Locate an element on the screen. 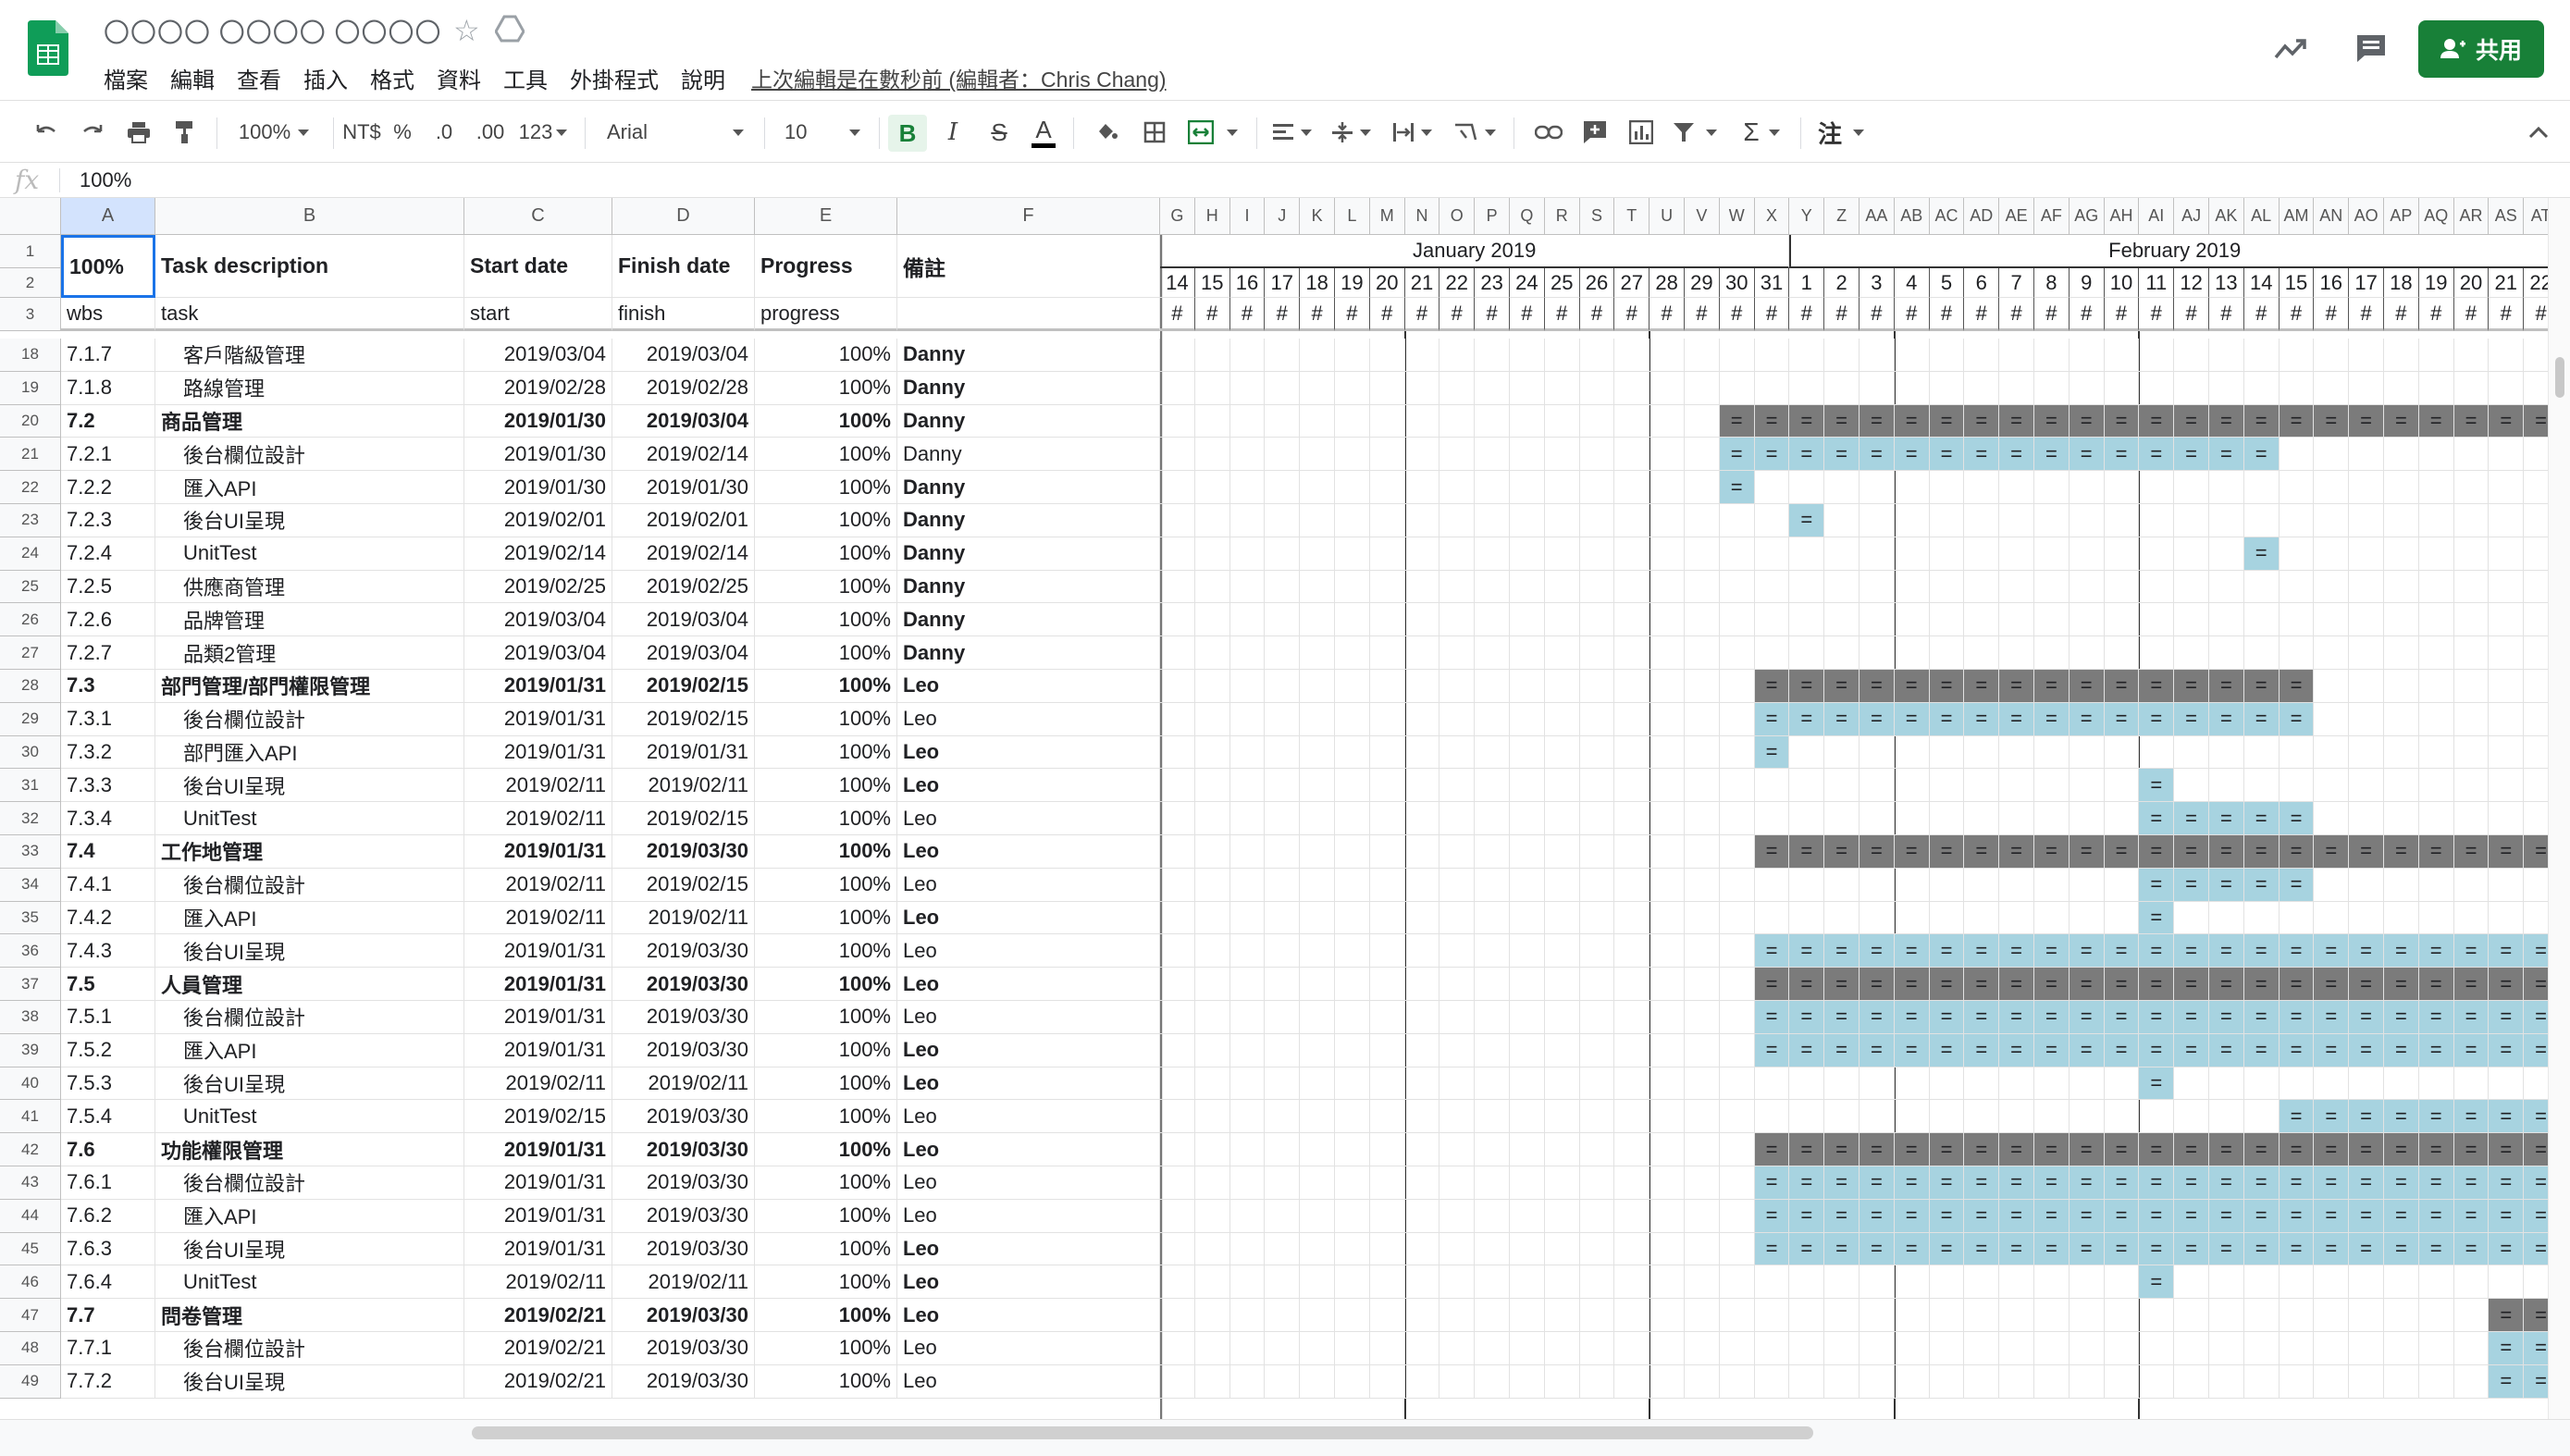 The width and height of the screenshot is (2570, 1456). cell-wbs: 7.4.3 is located at coordinates (108, 951).